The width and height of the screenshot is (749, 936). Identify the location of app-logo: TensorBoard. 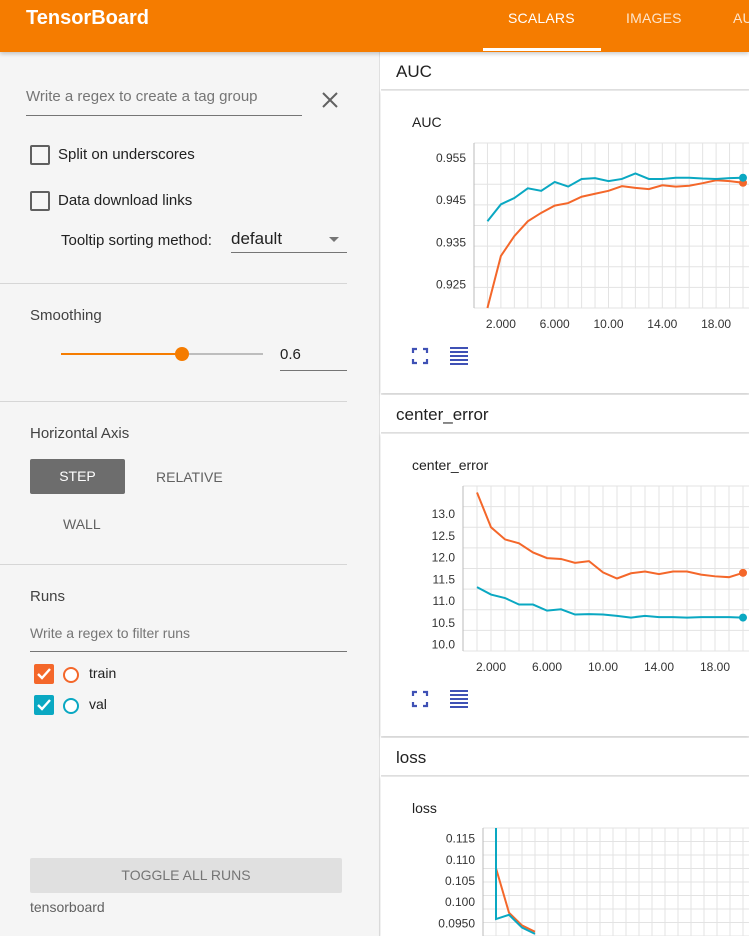
(87, 18).